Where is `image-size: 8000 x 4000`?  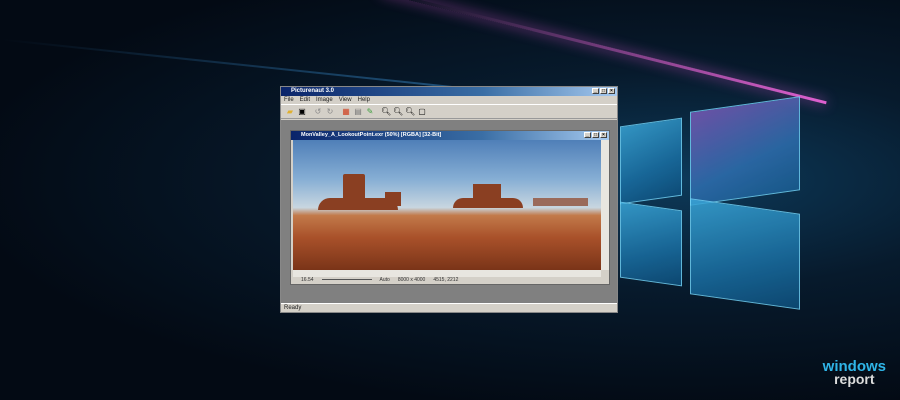 image-size: 8000 x 4000 is located at coordinates (411, 280).